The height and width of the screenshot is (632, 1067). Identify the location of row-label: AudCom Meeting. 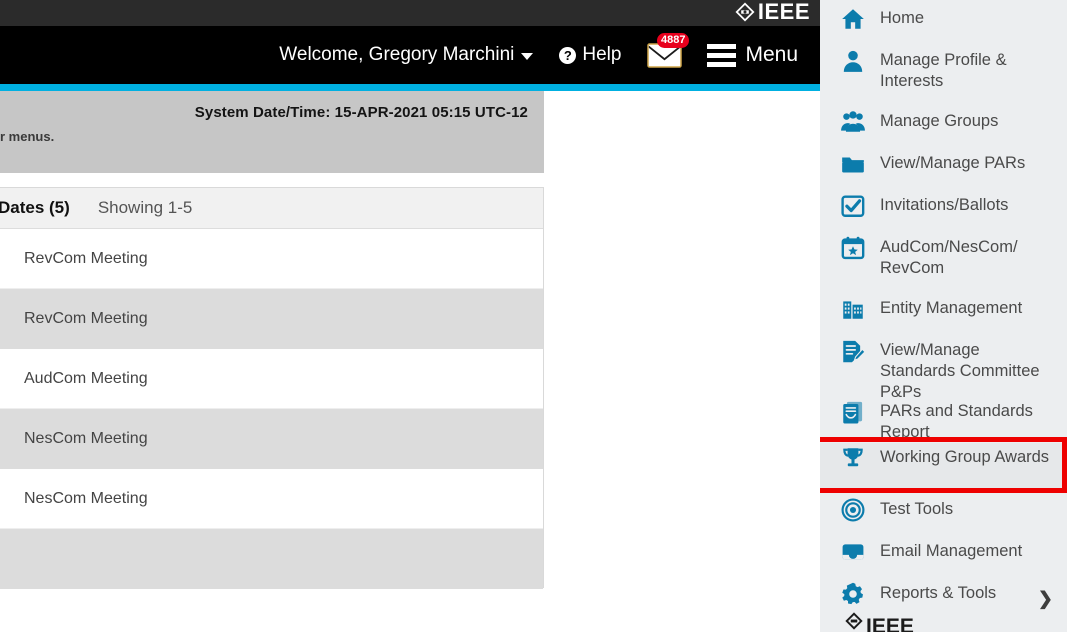
(86, 378).